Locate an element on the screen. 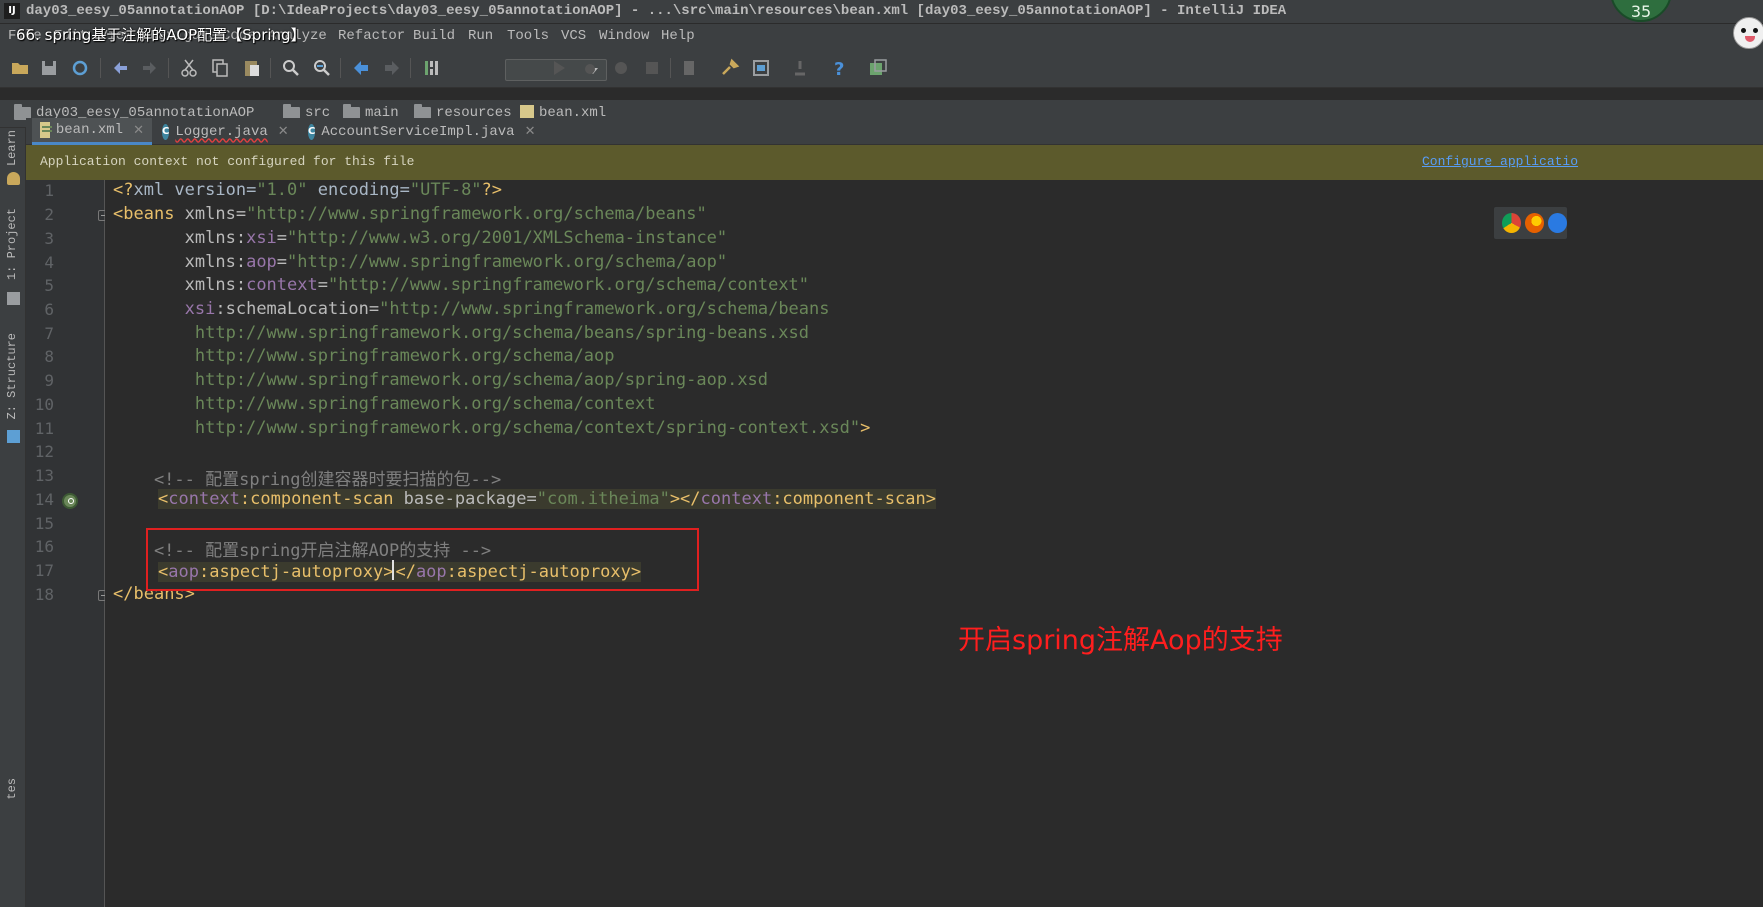 This screenshot has height=907, width=1763. tab-bean-xml: bean.xml ✕ is located at coordinates (92, 131).